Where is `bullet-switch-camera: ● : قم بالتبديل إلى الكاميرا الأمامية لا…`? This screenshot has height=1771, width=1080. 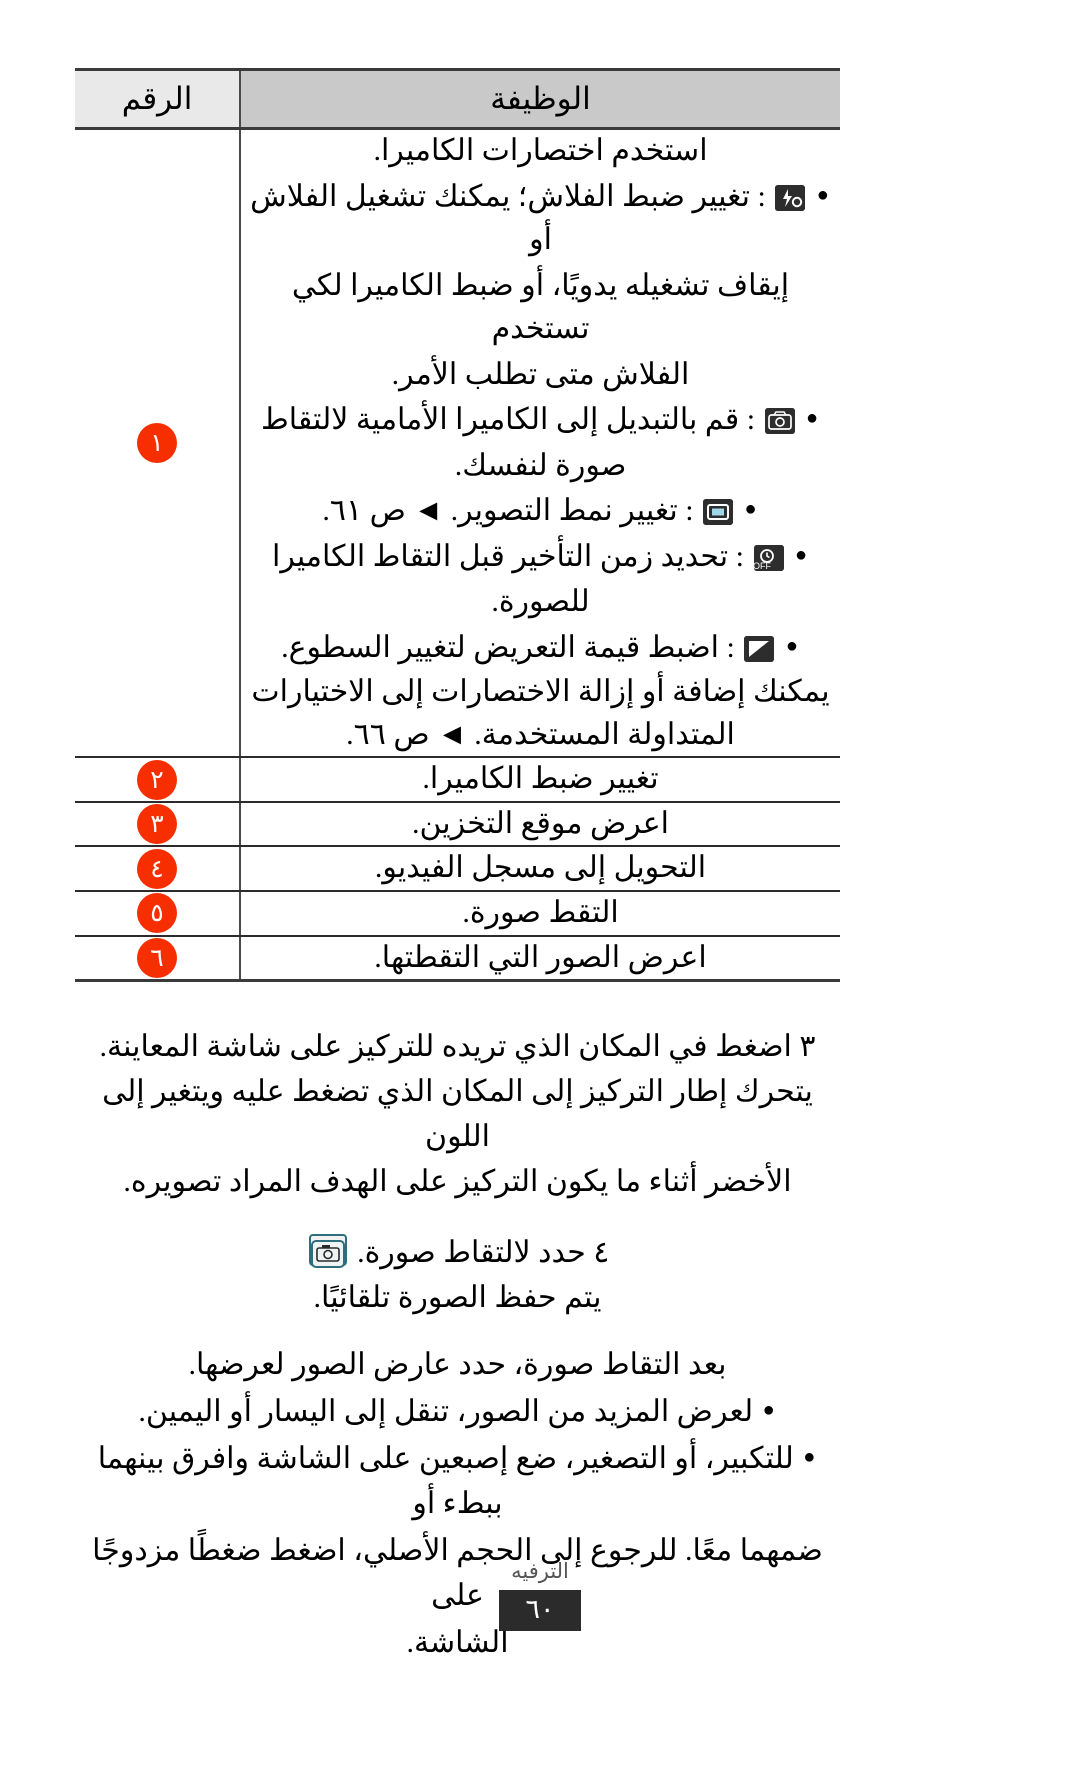 bullet-switch-camera: ● : قم بالتبديل إلى الكاميرا الأمامية لا… is located at coordinates (540, 420).